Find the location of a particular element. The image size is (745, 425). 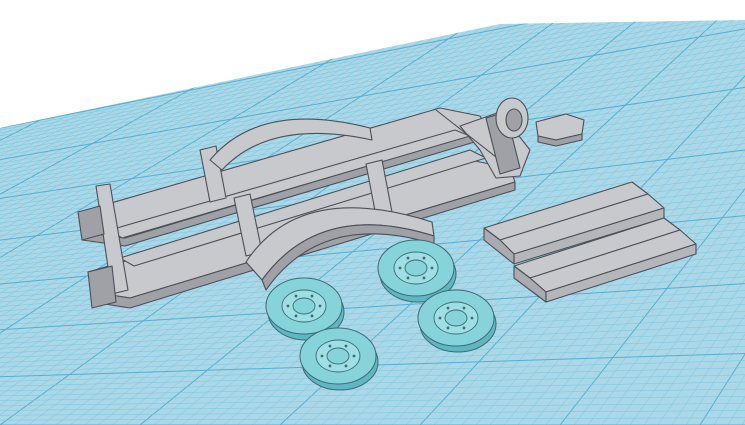

winch-drum-hub is located at coordinates (514, 120).